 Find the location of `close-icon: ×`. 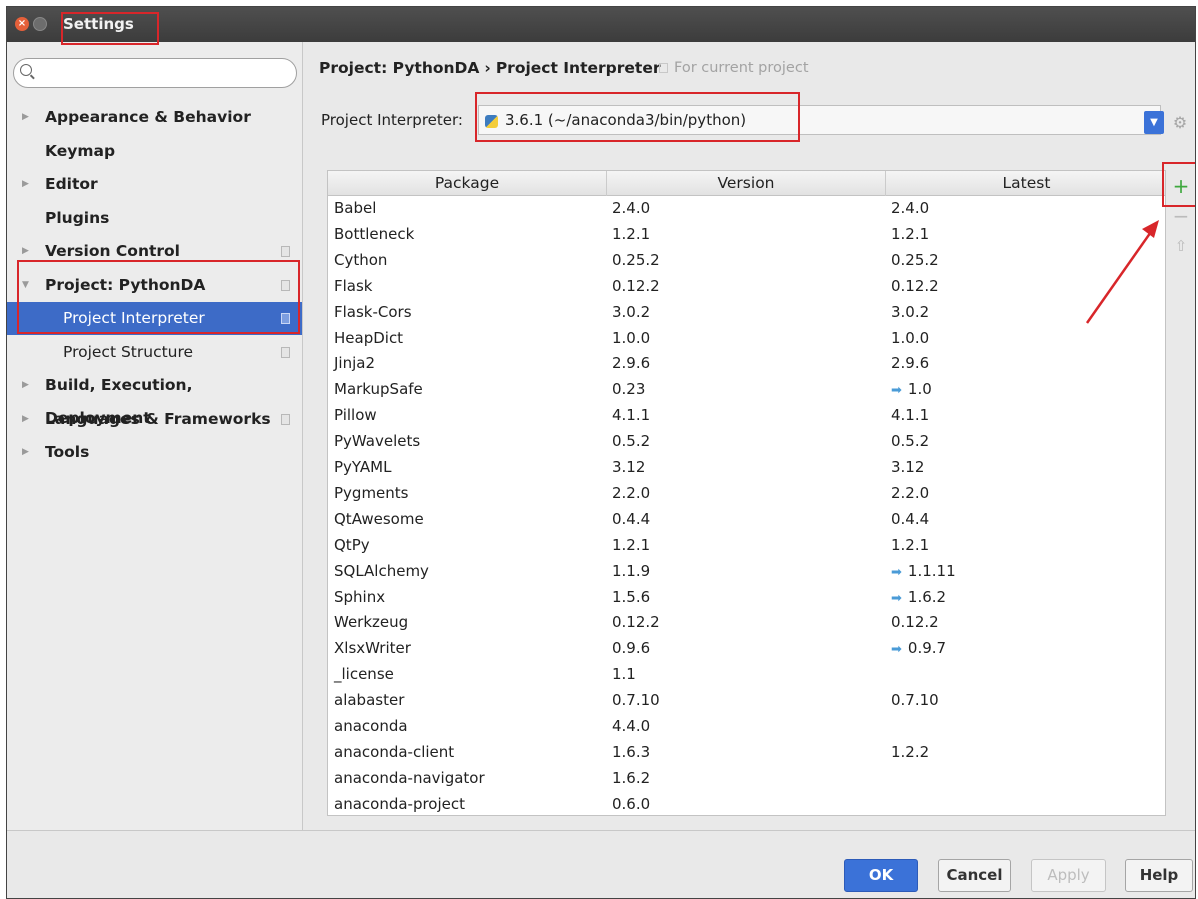

close-icon: × is located at coordinates (22, 24).